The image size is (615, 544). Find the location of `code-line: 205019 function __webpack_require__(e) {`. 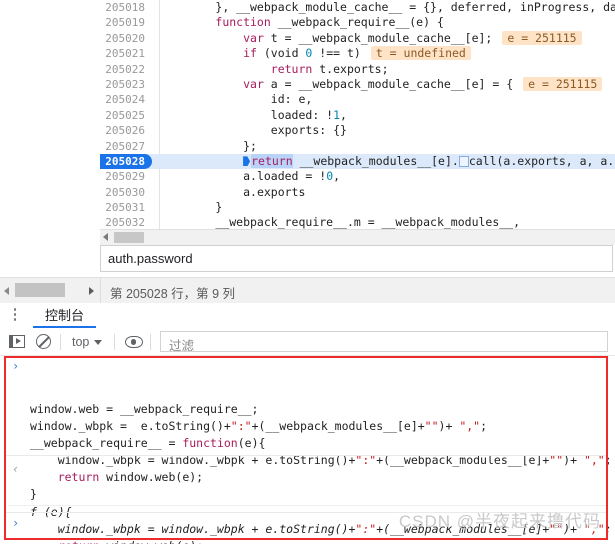

code-line: 205019 function __webpack_require__(e) { is located at coordinates (357, 22).